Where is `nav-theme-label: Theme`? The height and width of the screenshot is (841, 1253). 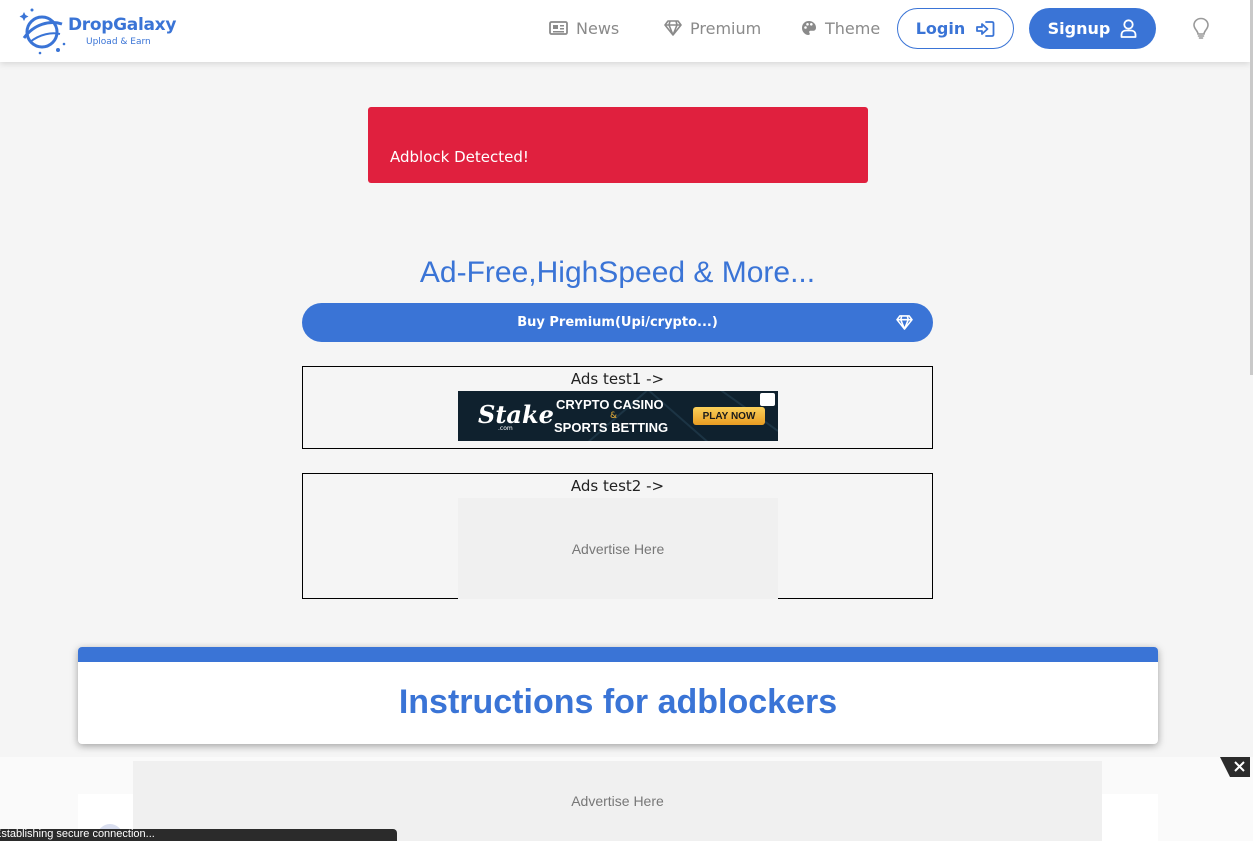 nav-theme-label: Theme is located at coordinates (853, 28).